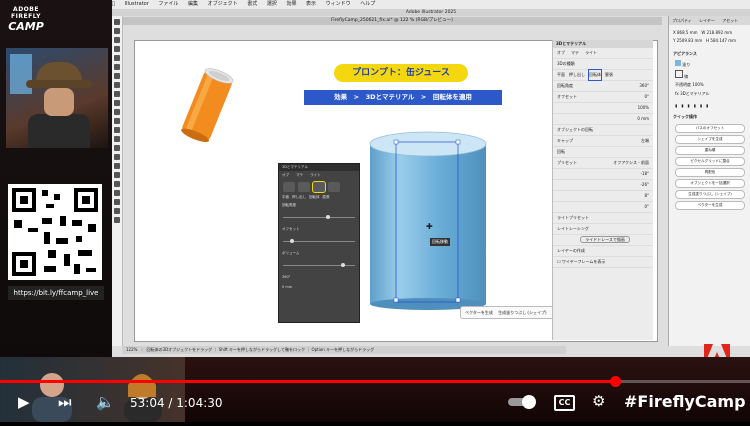 This screenshot has height=426, width=750. What do you see at coordinates (117, 22) in the screenshot?
I see `selection-tool-icon` at bounding box center [117, 22].